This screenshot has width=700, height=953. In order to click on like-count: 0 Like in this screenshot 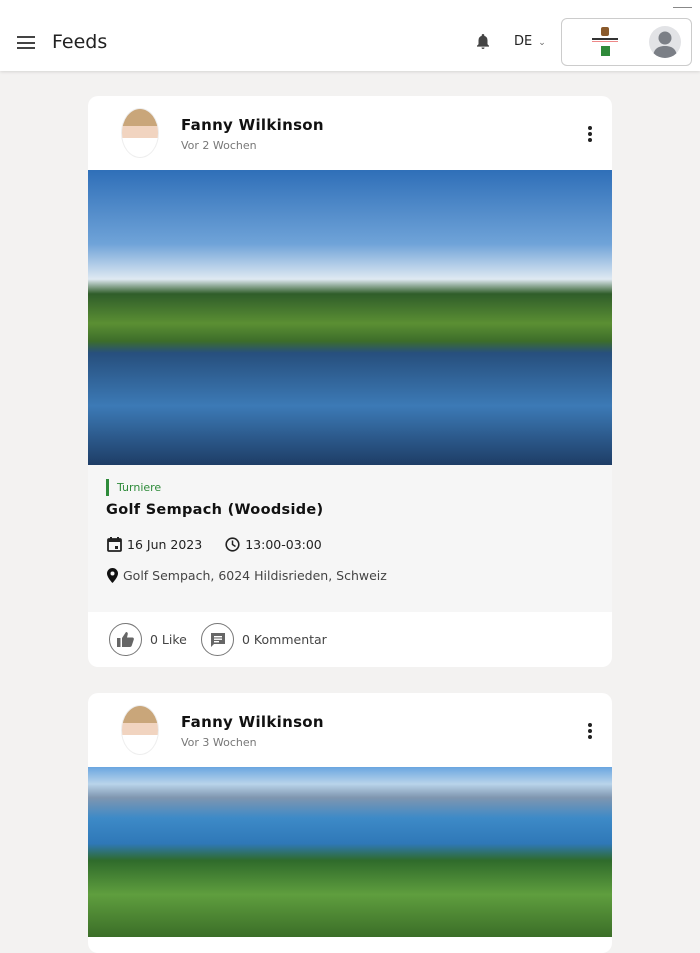, I will do `click(168, 639)`.